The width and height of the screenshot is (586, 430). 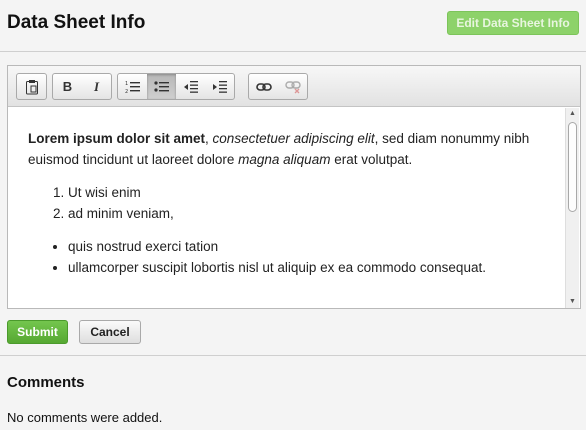 What do you see at coordinates (293, 138) in the screenshot?
I see `italic-text: consectetuer adipiscing elit` at bounding box center [293, 138].